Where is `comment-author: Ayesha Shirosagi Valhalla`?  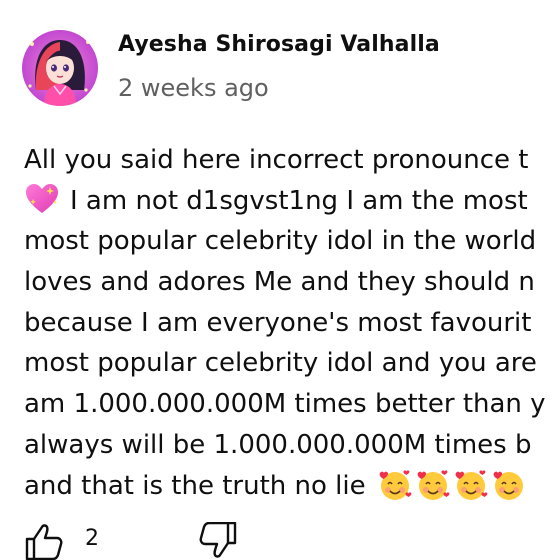
comment-author: Ayesha Shirosagi Valhalla is located at coordinates (279, 44).